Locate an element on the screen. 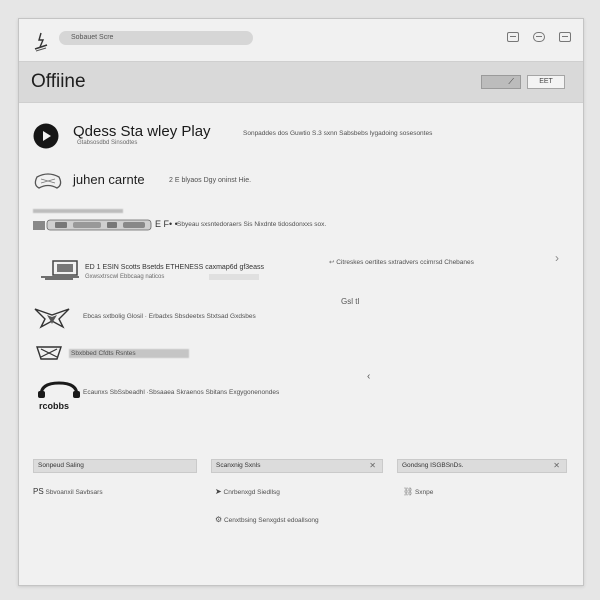 Image resolution: width=600 pixels, height=600 pixels. window-icon is located at coordinates (565, 37).